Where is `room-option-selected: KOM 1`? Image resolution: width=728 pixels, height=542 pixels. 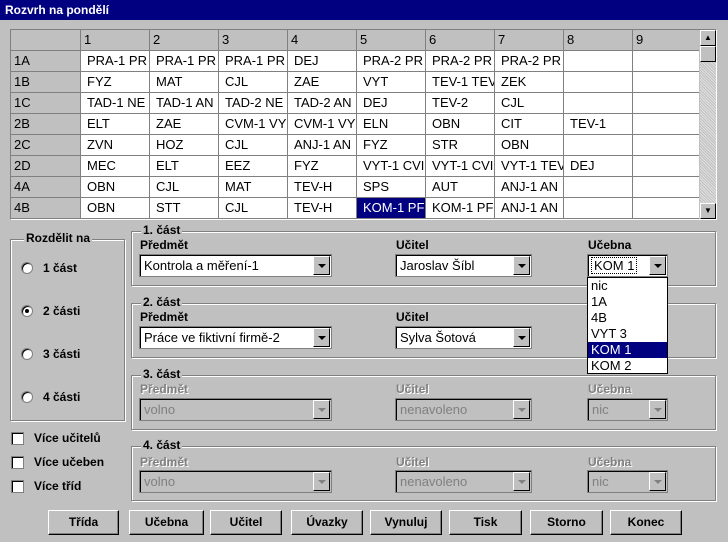 room-option-selected: KOM 1 is located at coordinates (627, 350).